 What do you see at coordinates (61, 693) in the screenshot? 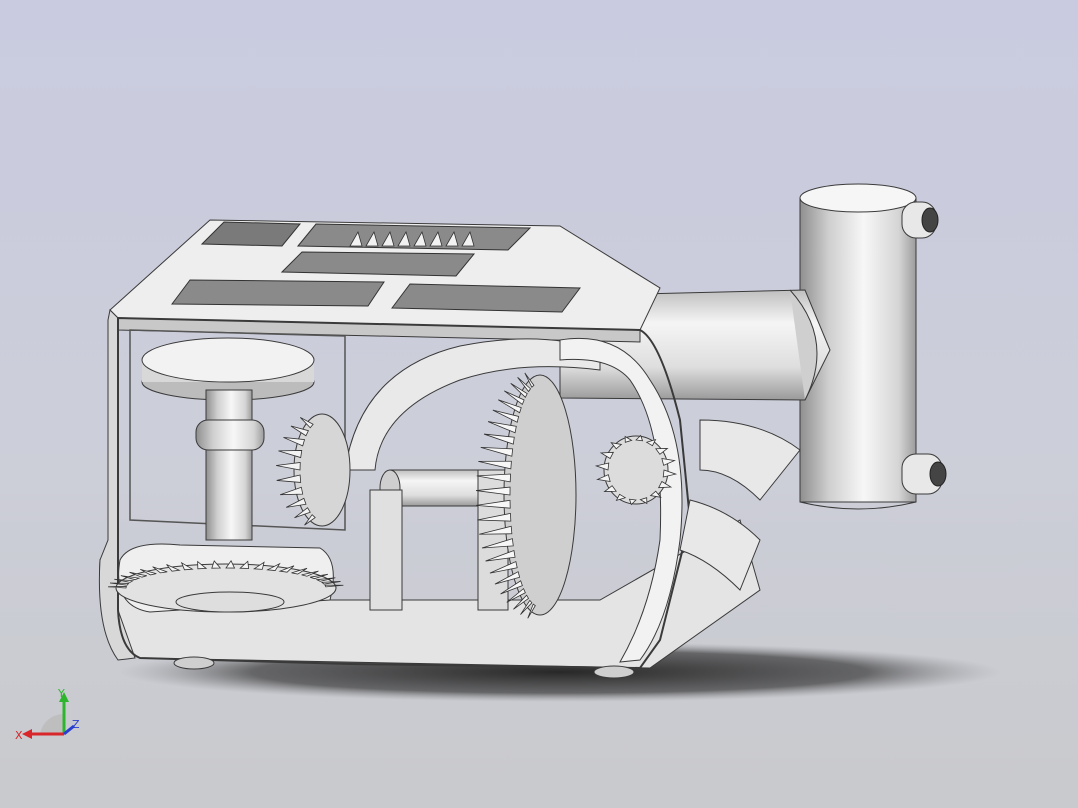
I see `y-axis-label: Y` at bounding box center [61, 693].